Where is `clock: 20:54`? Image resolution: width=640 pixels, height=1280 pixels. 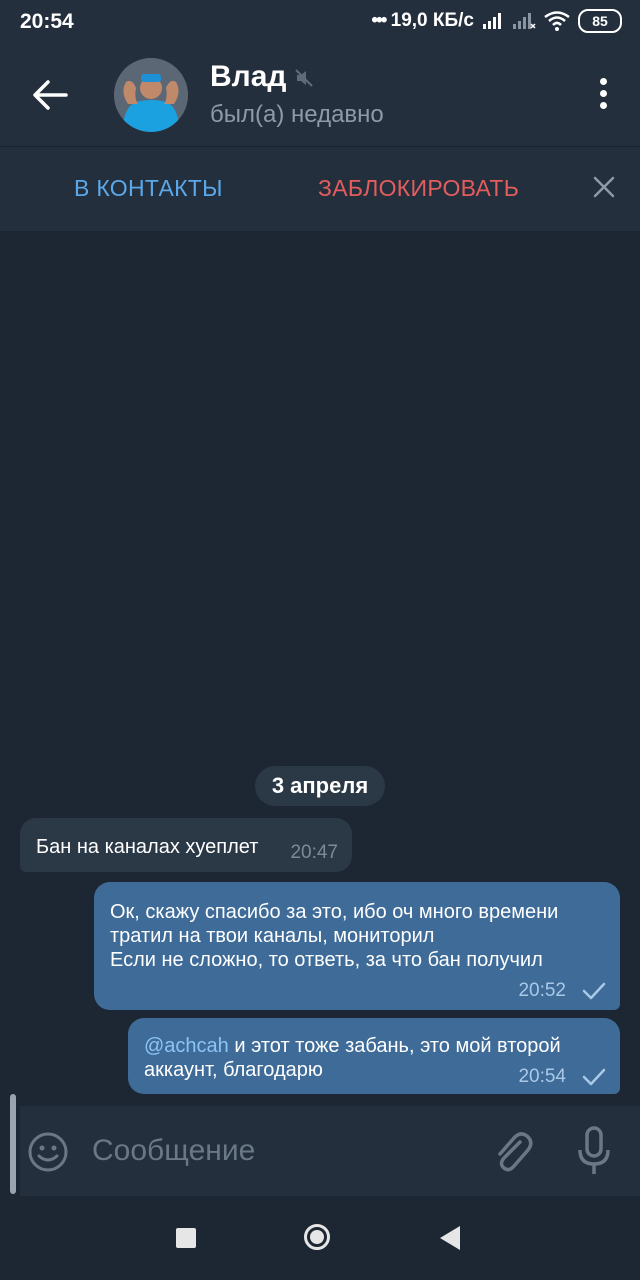 clock: 20:54 is located at coordinates (47, 21).